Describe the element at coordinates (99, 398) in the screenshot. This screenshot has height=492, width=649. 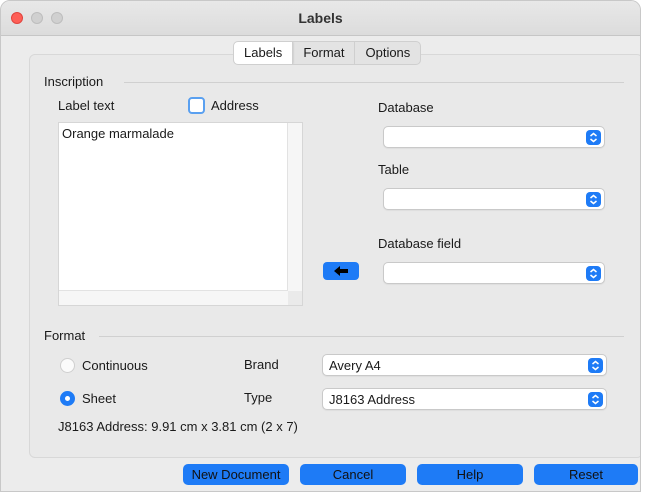
I see `sheet-radio-label: Sheet` at that location.